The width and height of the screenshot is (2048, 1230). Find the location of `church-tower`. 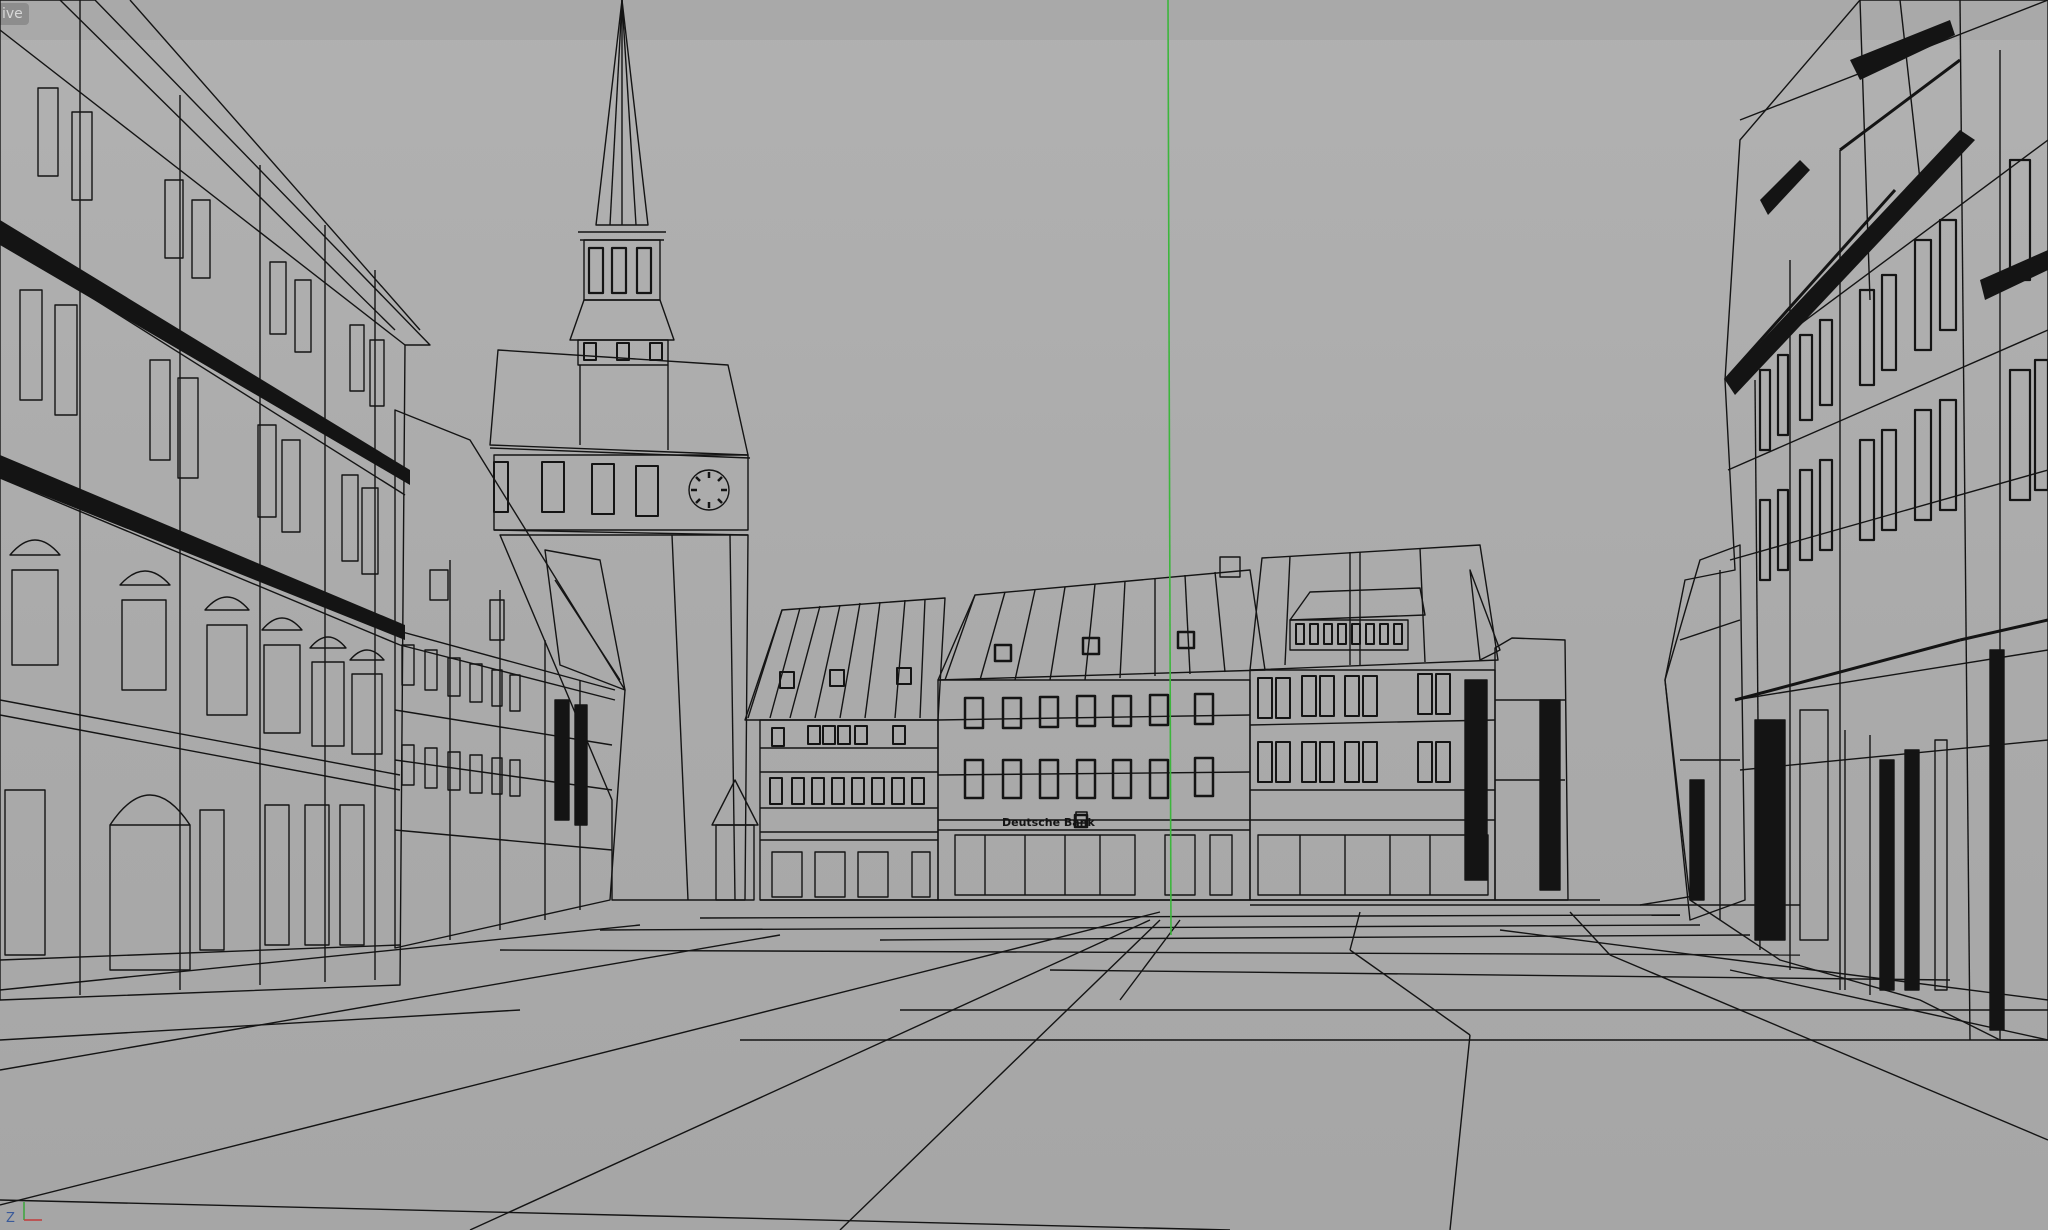

church-tower is located at coordinates (624, 450).